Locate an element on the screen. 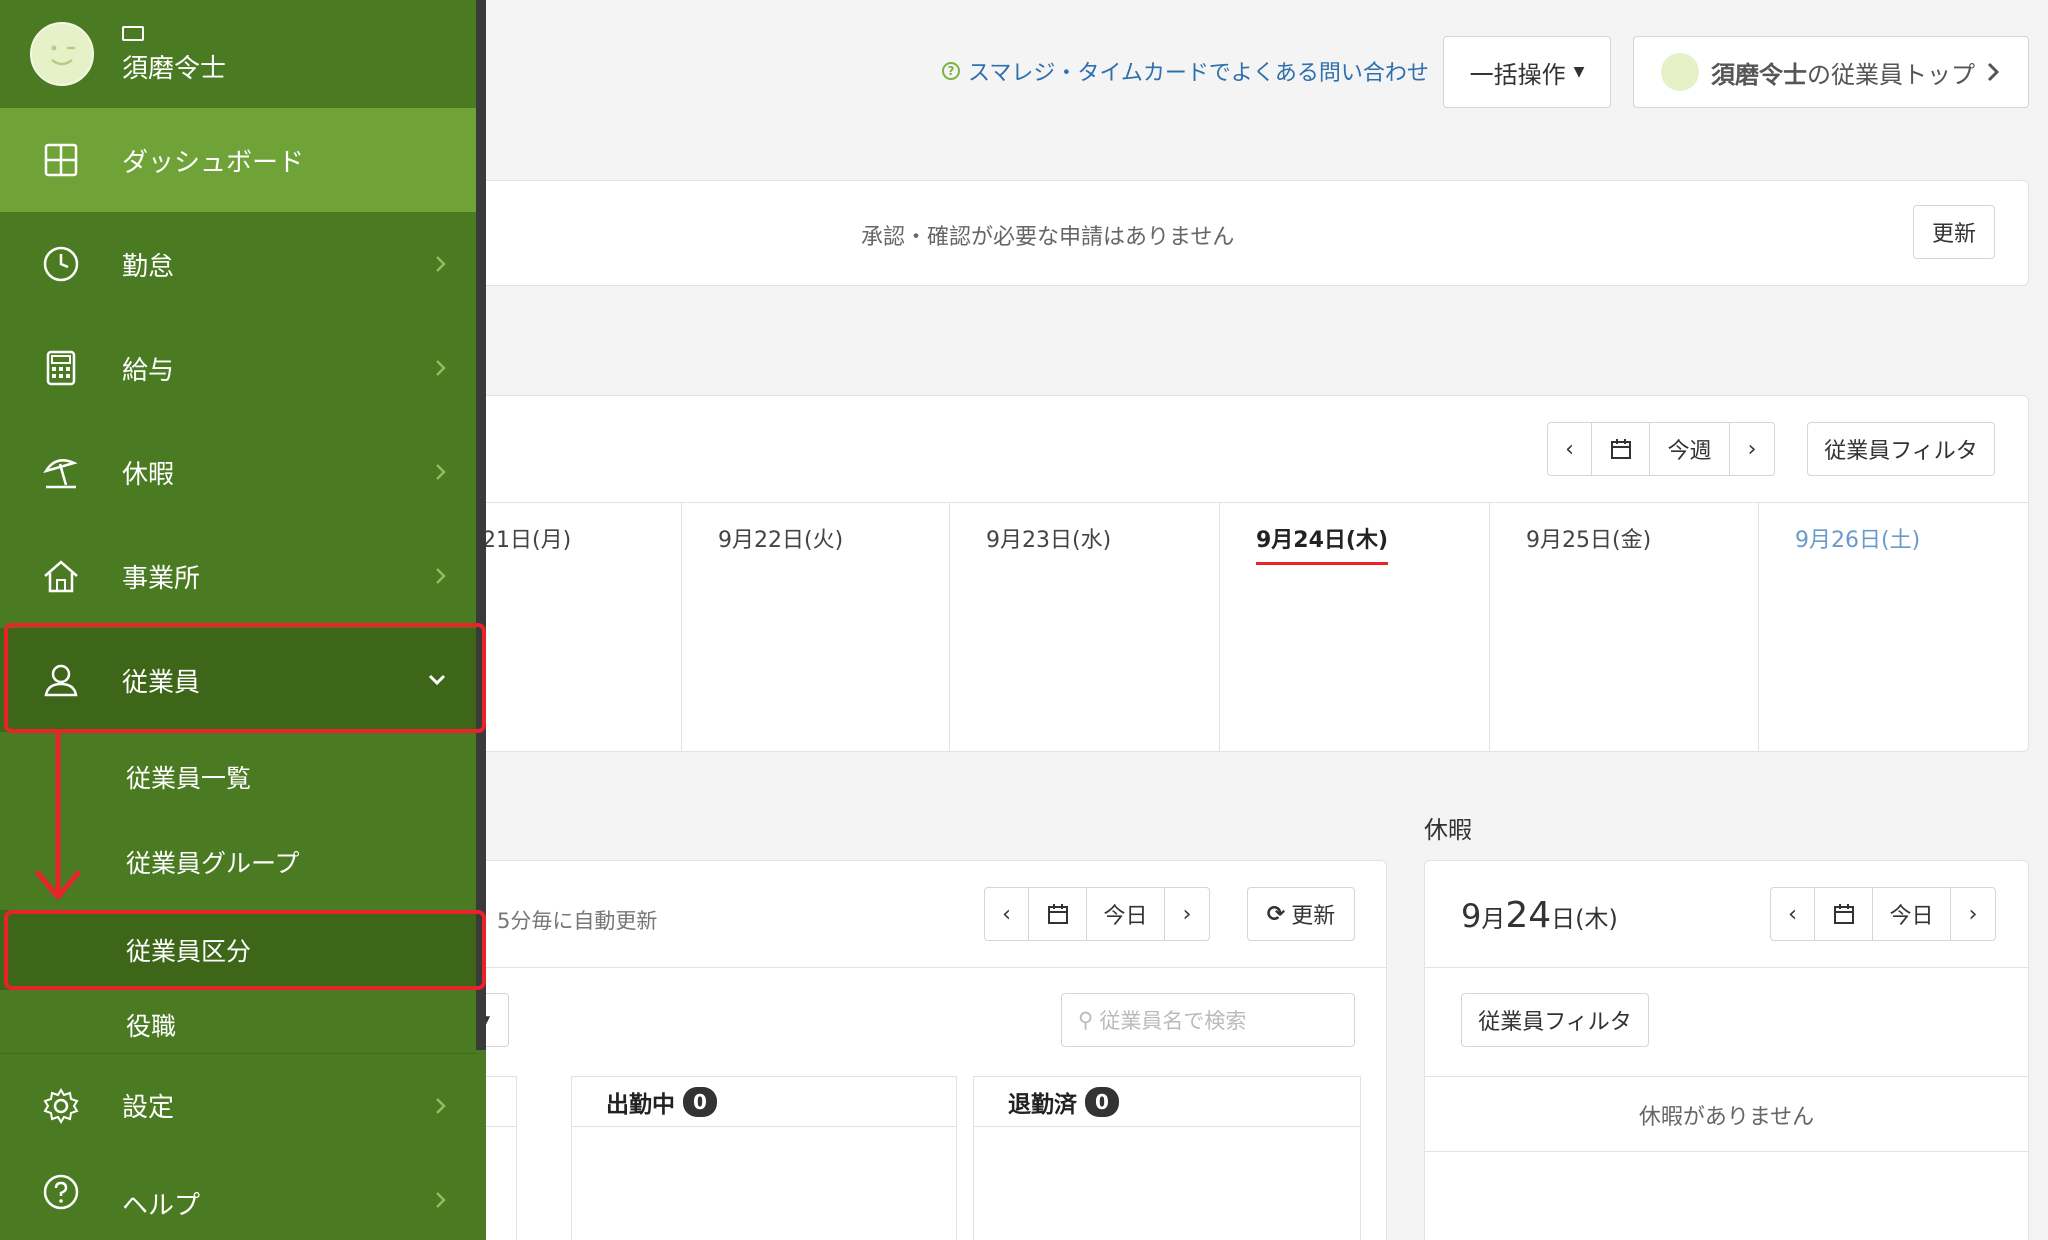 Image resolution: width=2048 pixels, height=1240 pixels. day-column-wed: 9月23日(水) is located at coordinates (1085, 627).